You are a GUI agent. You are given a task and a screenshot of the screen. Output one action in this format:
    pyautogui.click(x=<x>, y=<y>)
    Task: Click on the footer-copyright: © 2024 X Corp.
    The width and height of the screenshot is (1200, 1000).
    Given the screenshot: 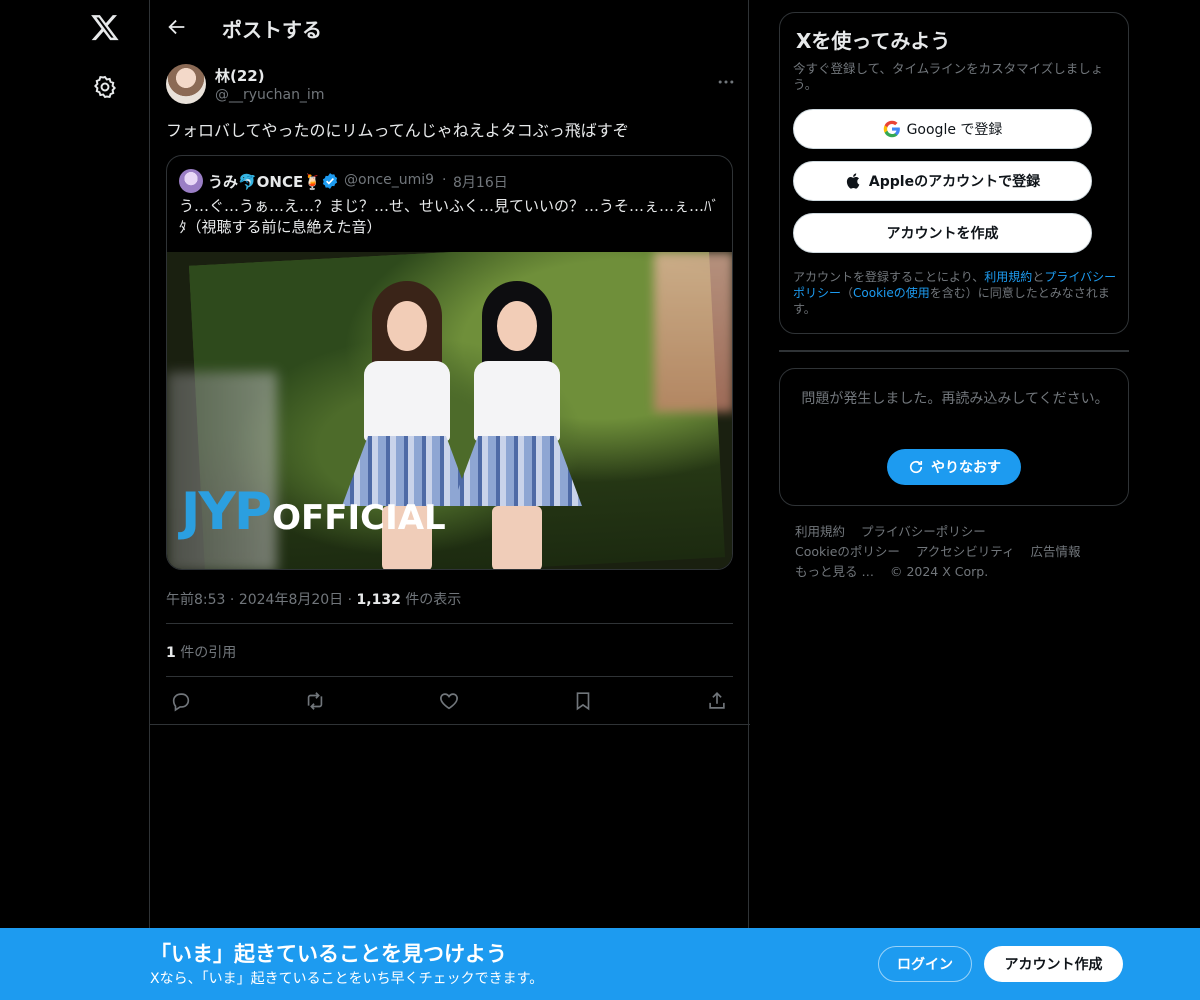 What is the action you would take?
    pyautogui.click(x=939, y=571)
    